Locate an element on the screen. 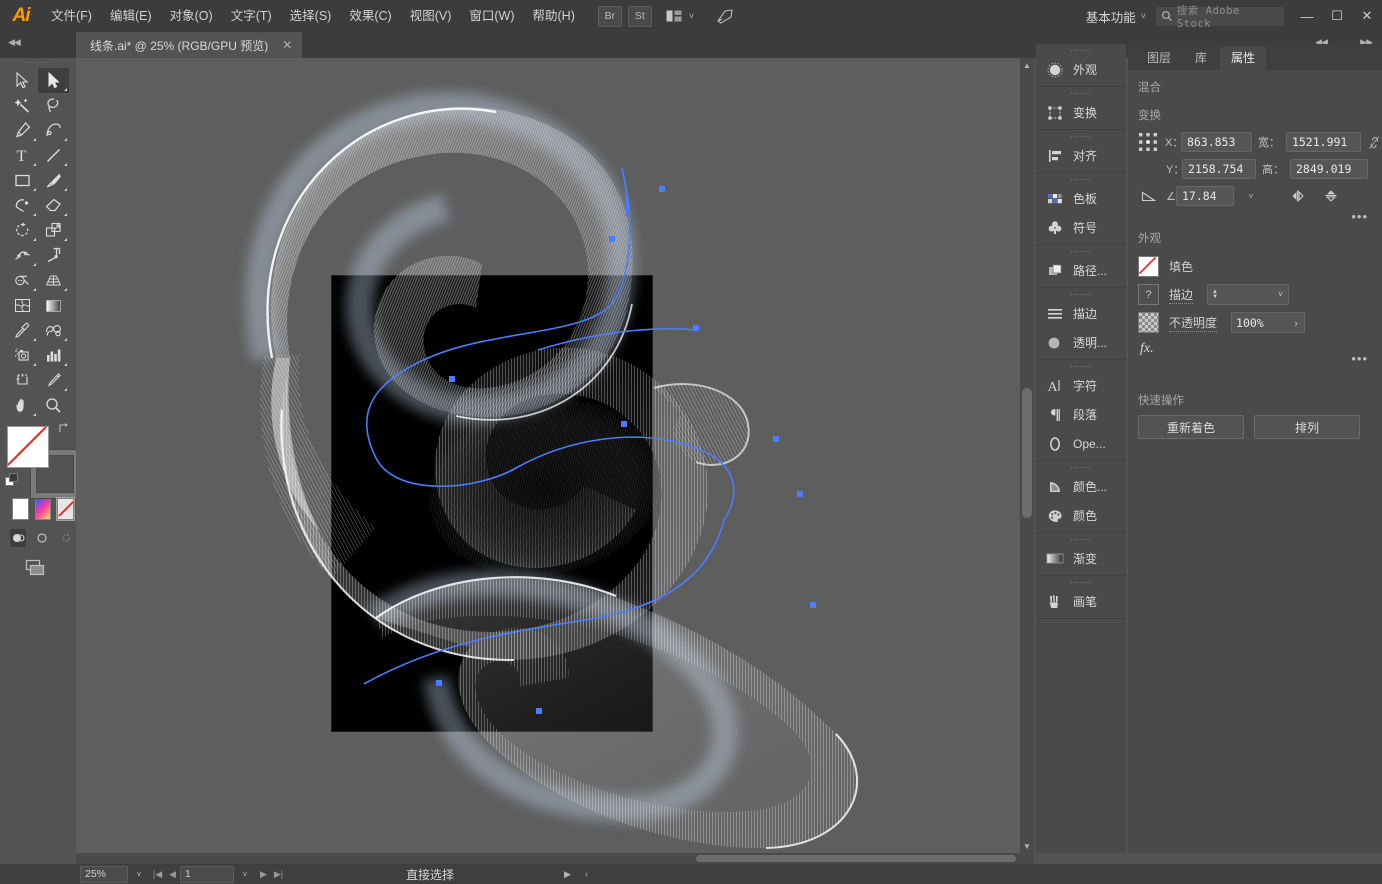  column-graph-tool is located at coordinates (53, 355).